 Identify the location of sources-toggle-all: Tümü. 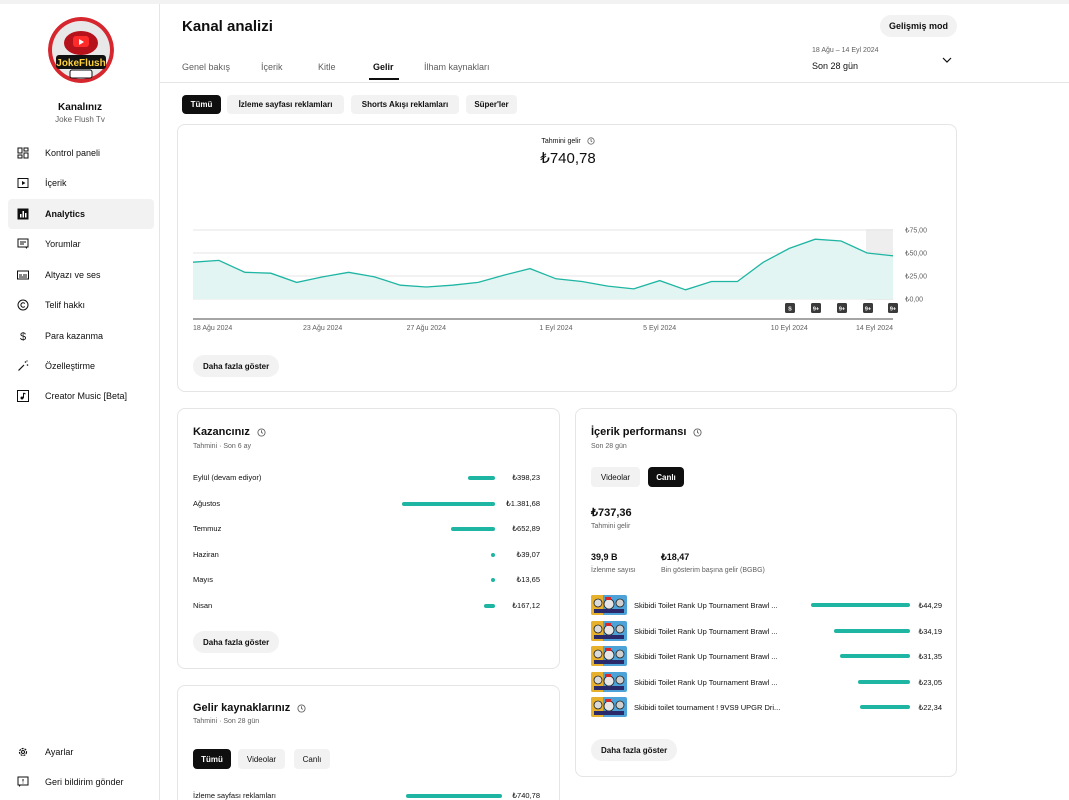
(212, 759).